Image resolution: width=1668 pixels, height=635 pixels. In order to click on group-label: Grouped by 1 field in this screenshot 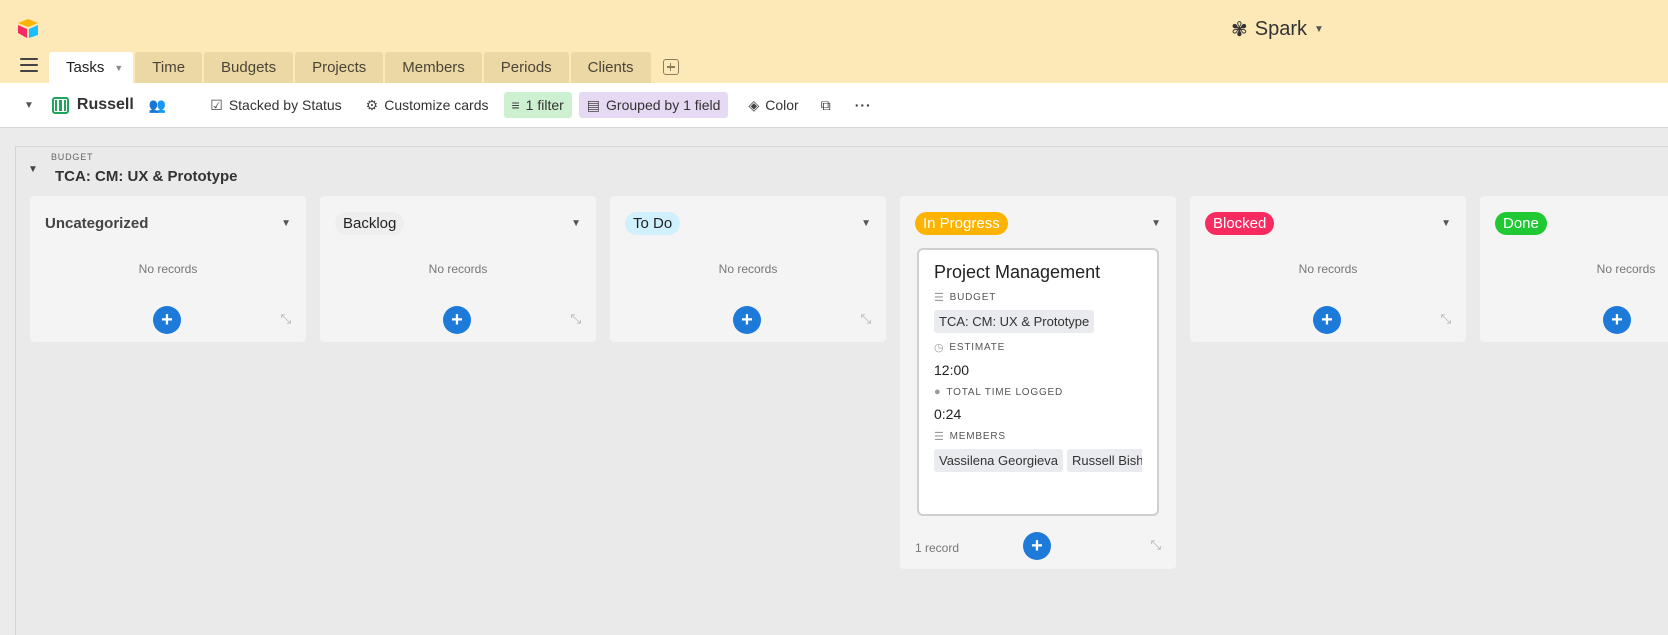, I will do `click(663, 105)`.